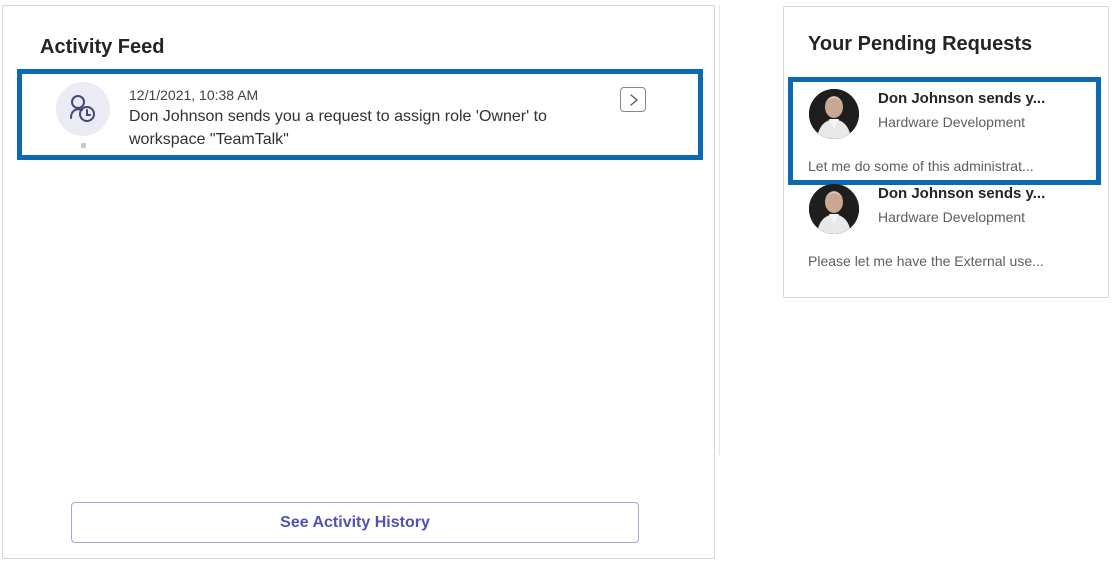 The image size is (1114, 564). What do you see at coordinates (355, 522) in the screenshot?
I see `see-activity-history-button: See Activity History` at bounding box center [355, 522].